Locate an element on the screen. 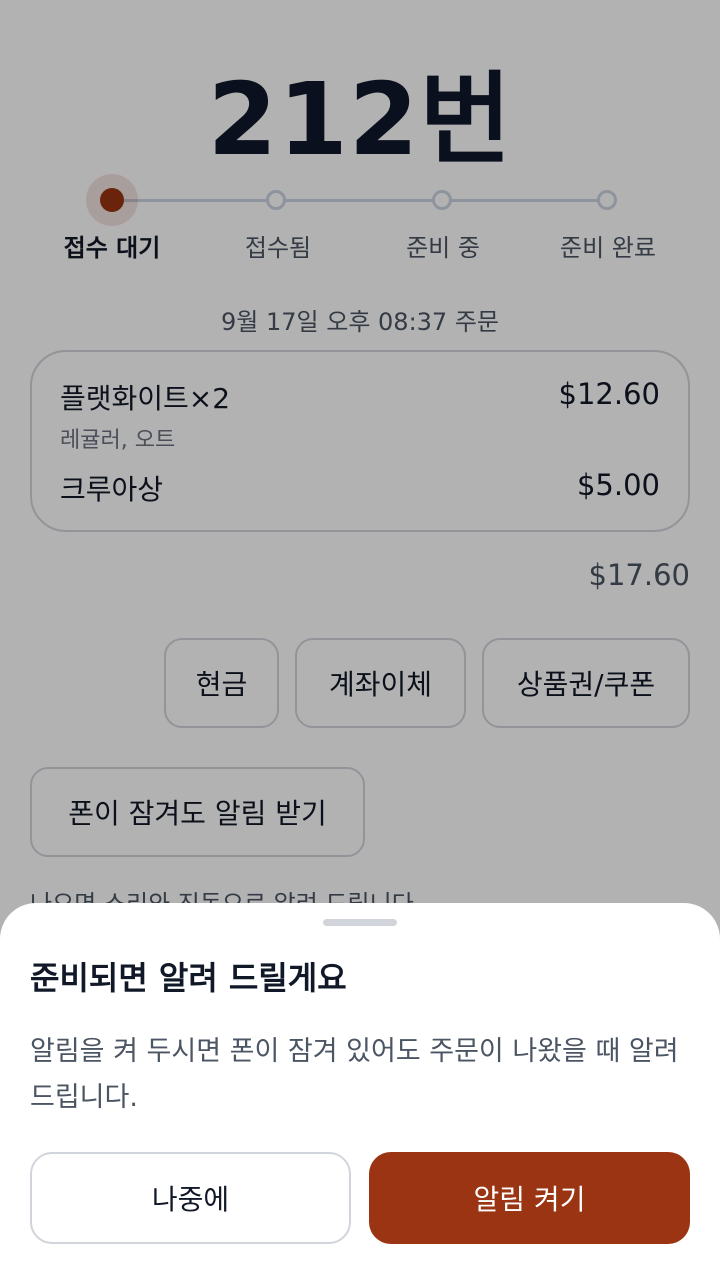  sheet-drag-handle is located at coordinates (360, 922).